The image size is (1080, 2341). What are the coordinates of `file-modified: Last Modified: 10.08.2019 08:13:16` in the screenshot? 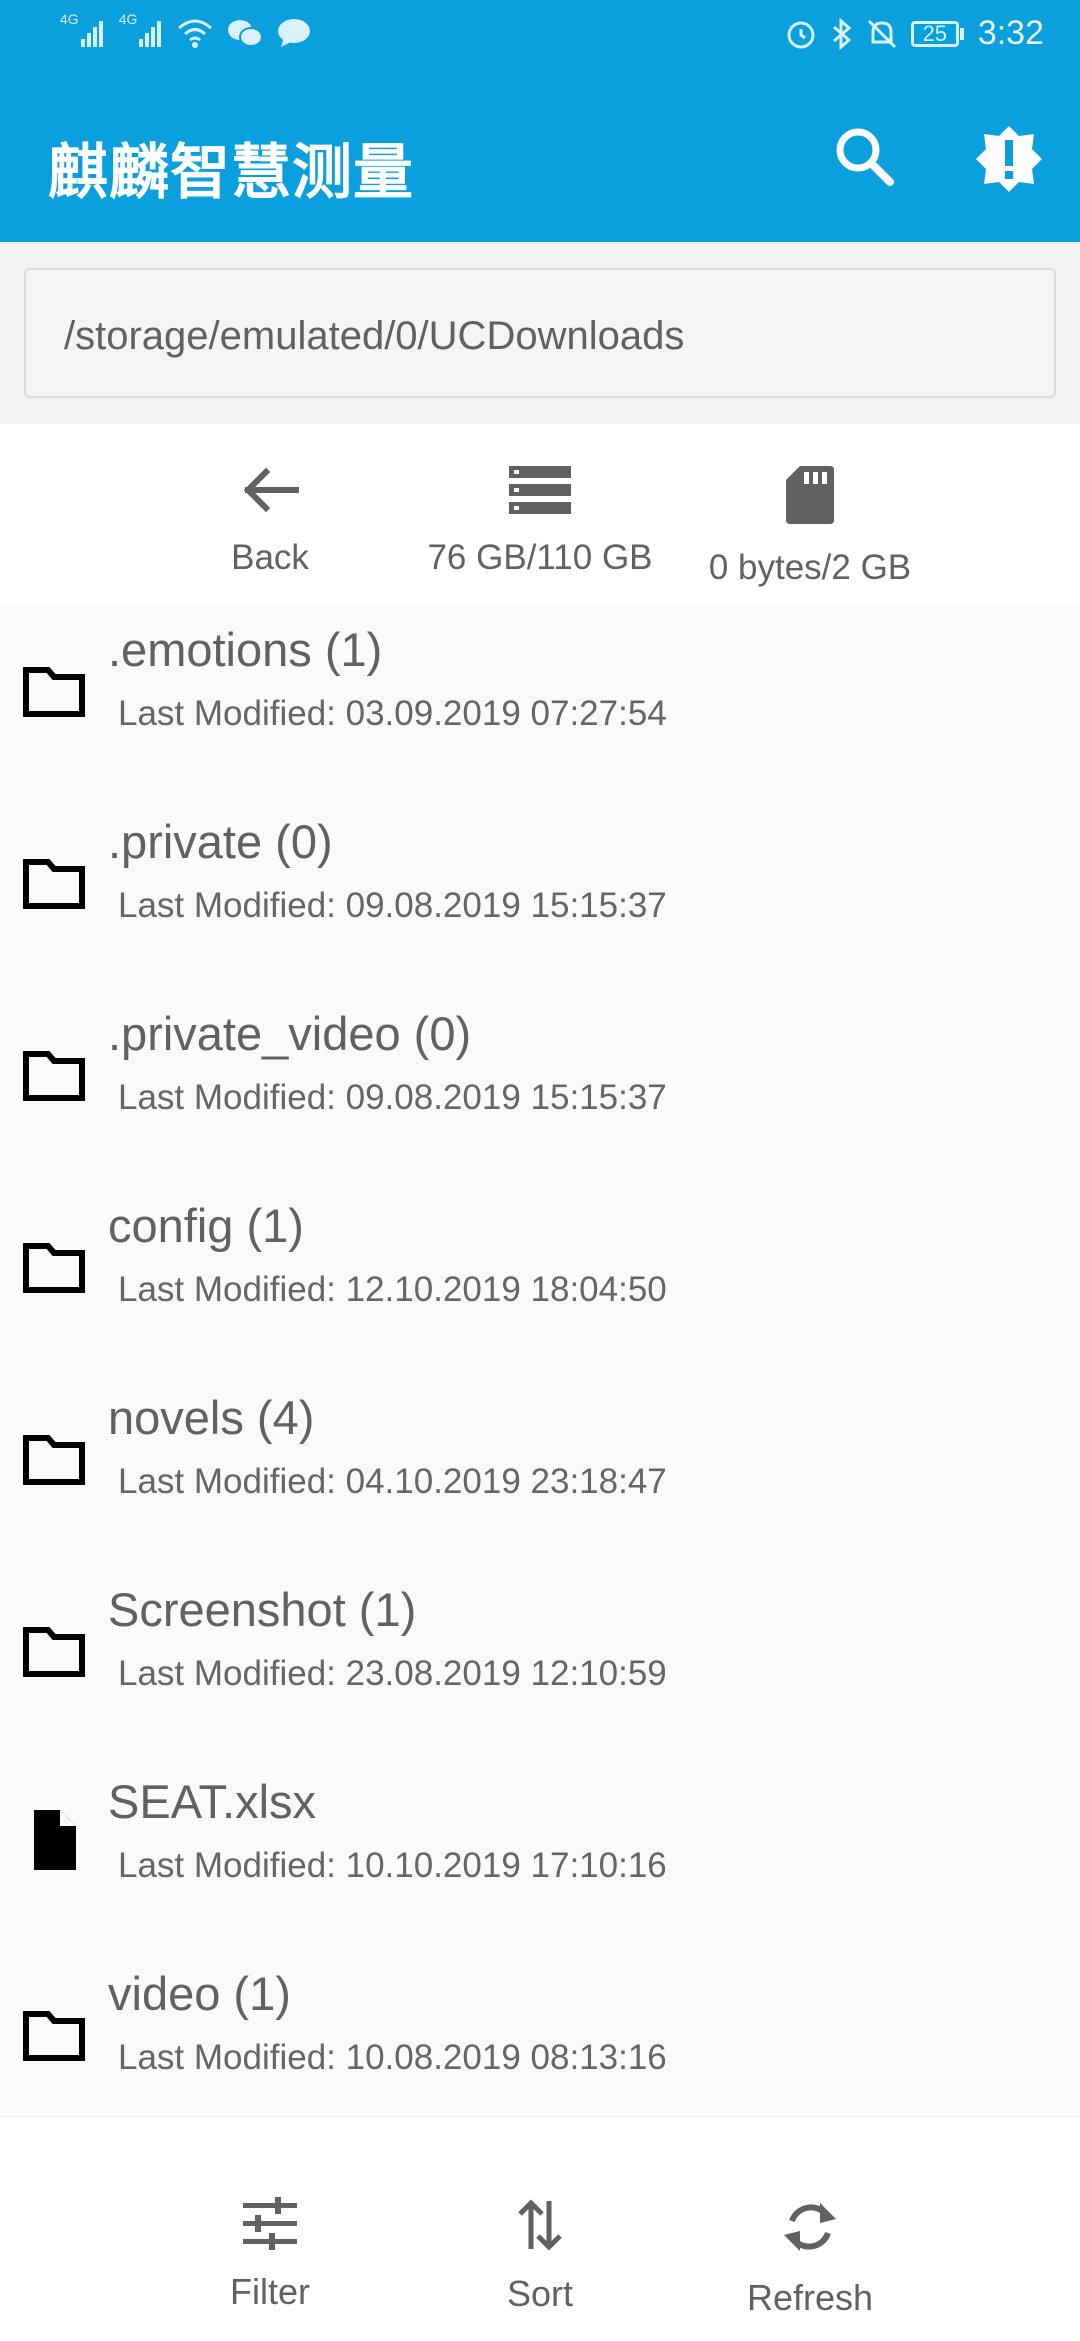 It's located at (392, 2057).